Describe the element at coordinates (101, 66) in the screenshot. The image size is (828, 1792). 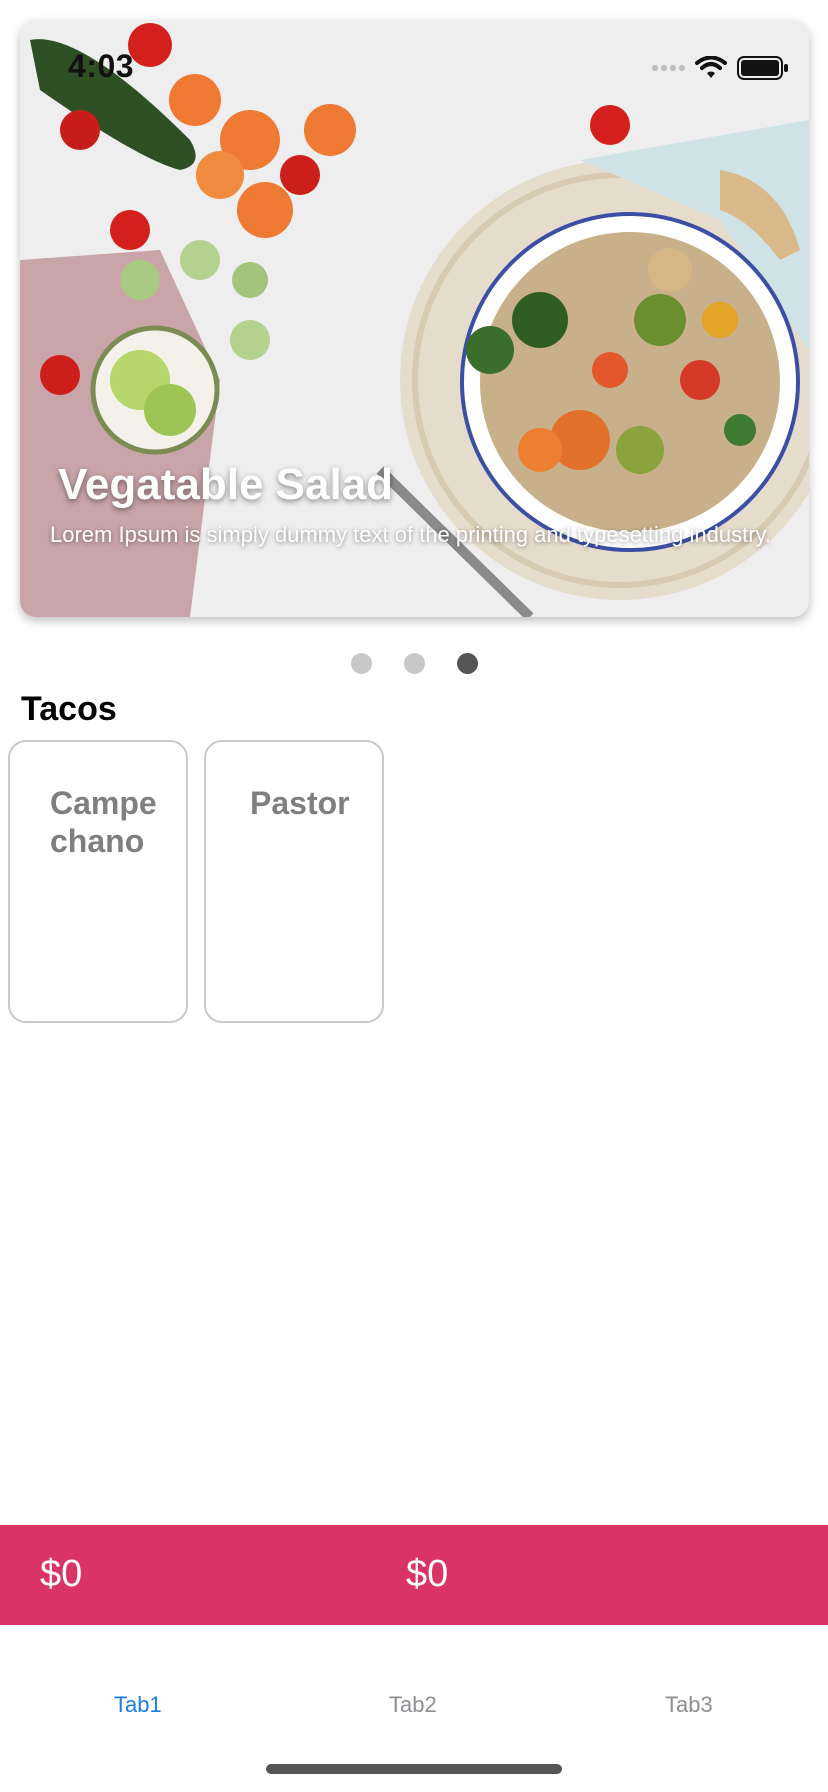
I see `status-time: 4:03` at that location.